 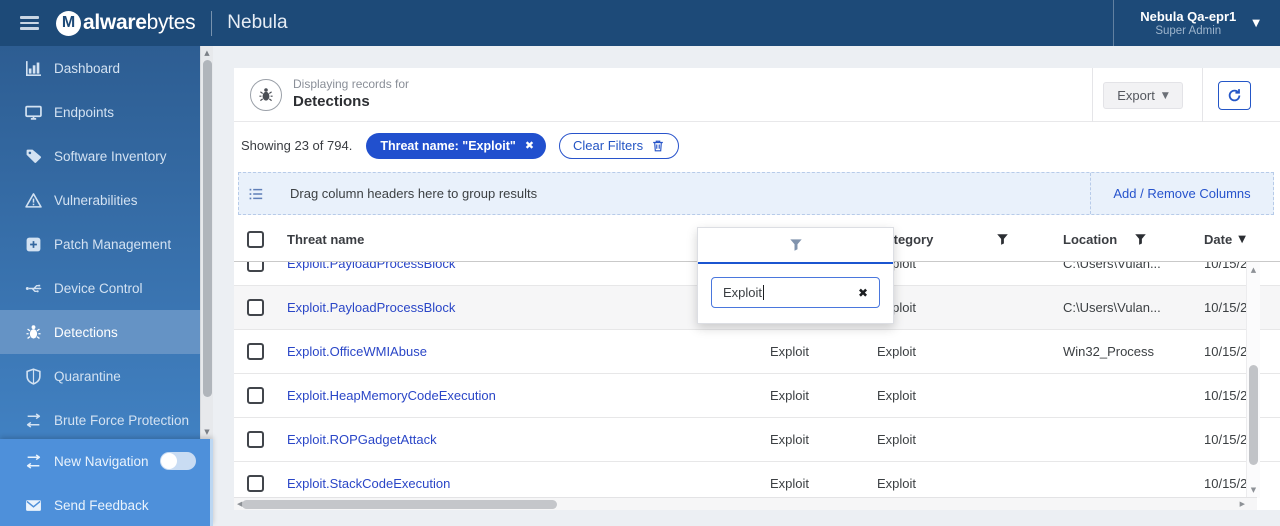 I want to click on filter-text-input: Exploit ✖, so click(x=795, y=292).